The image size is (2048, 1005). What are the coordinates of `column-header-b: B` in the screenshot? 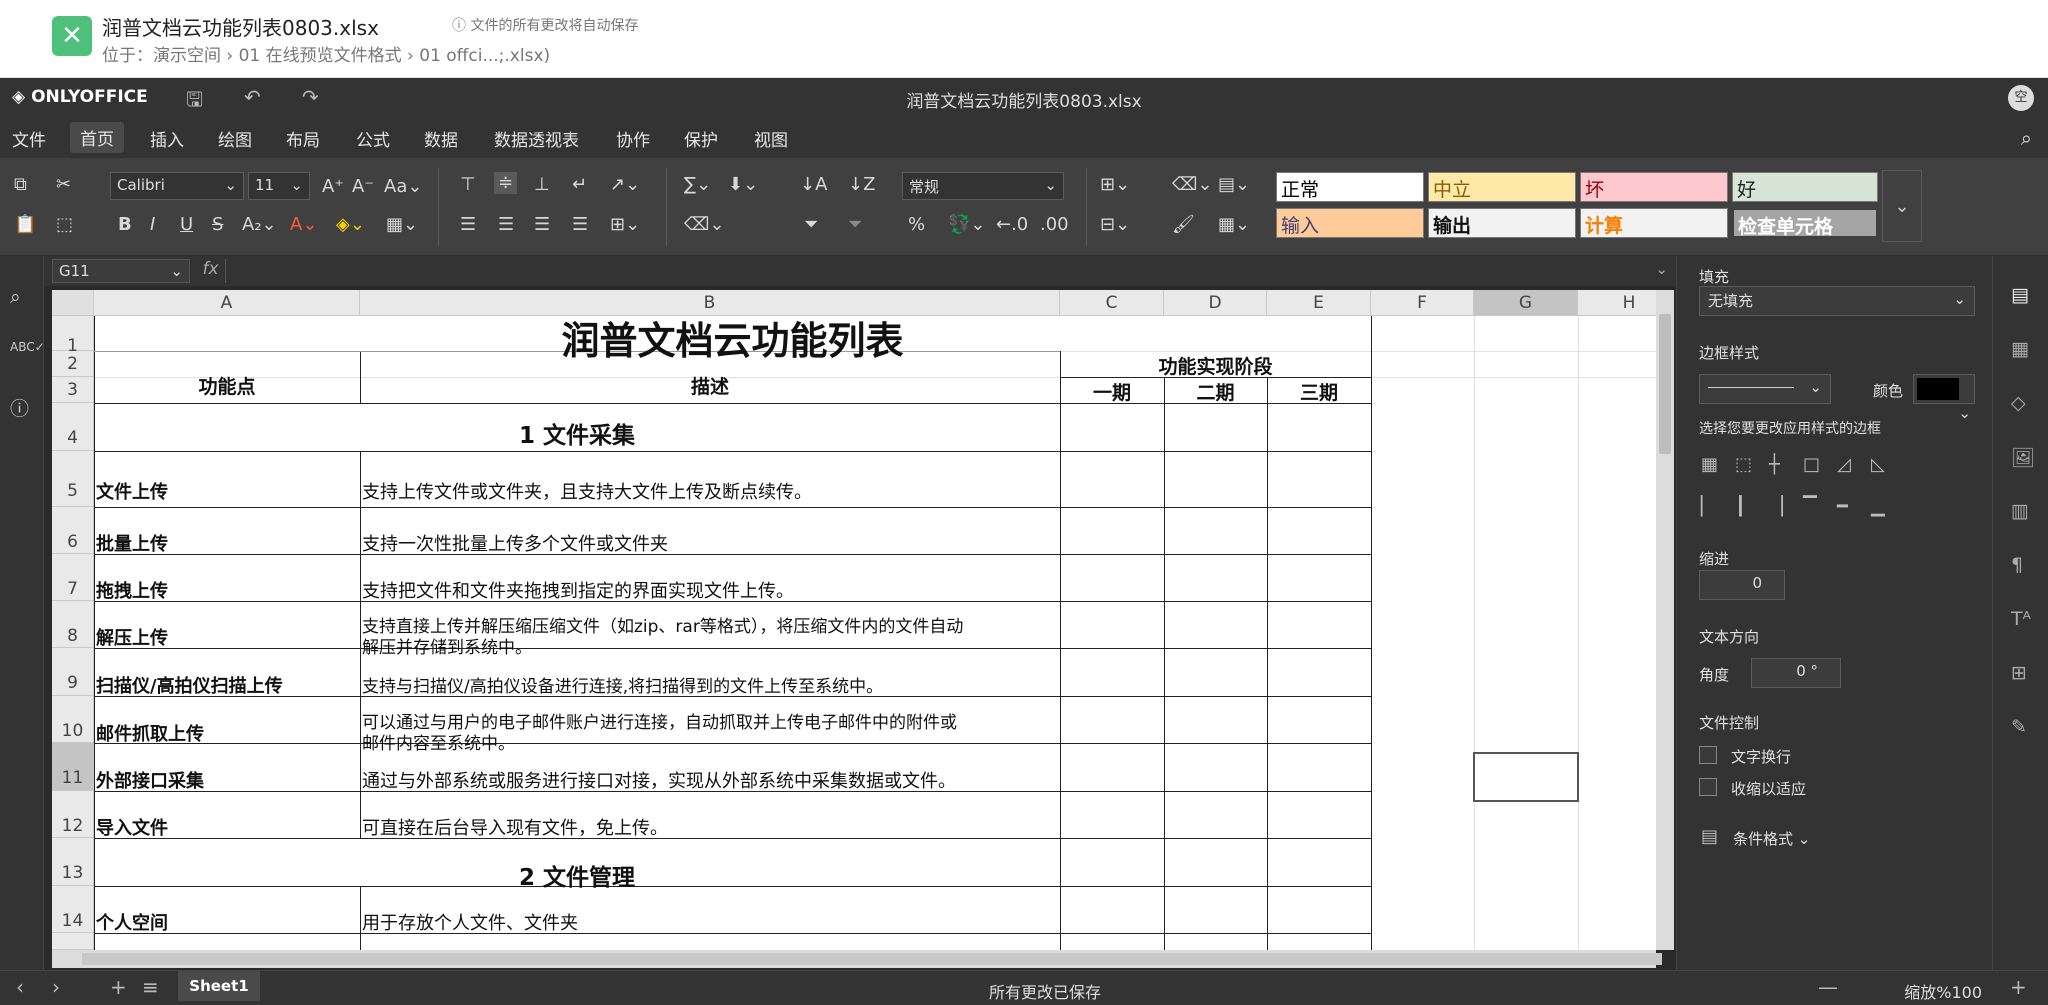 It's located at (710, 303).